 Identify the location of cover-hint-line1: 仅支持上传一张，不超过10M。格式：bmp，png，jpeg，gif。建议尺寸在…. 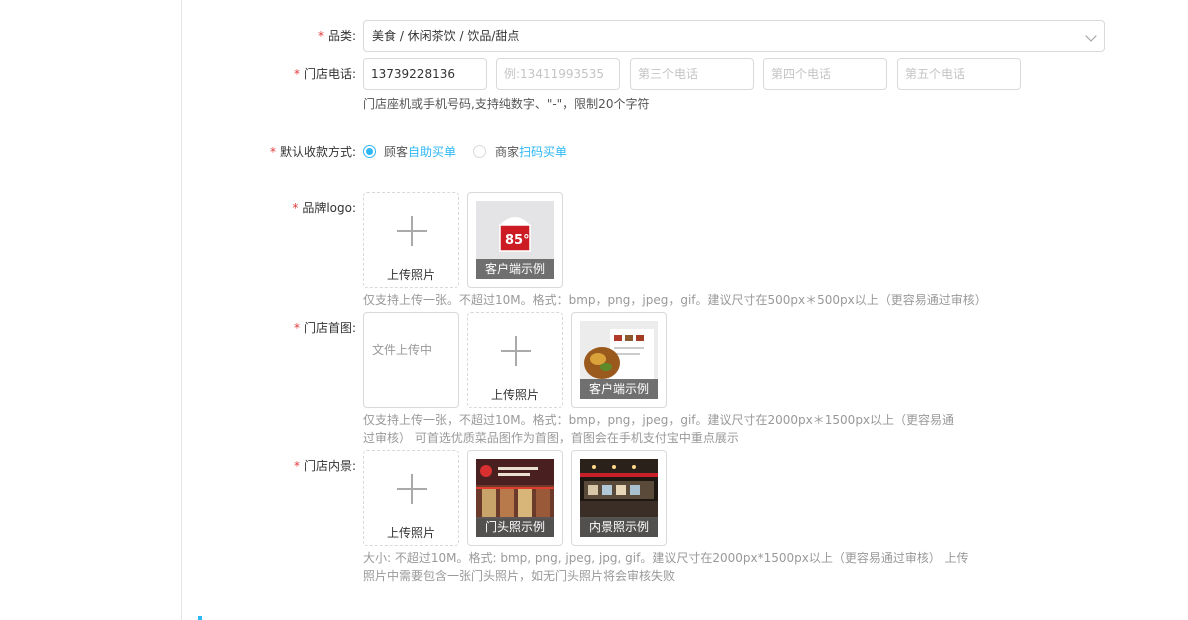
(659, 420).